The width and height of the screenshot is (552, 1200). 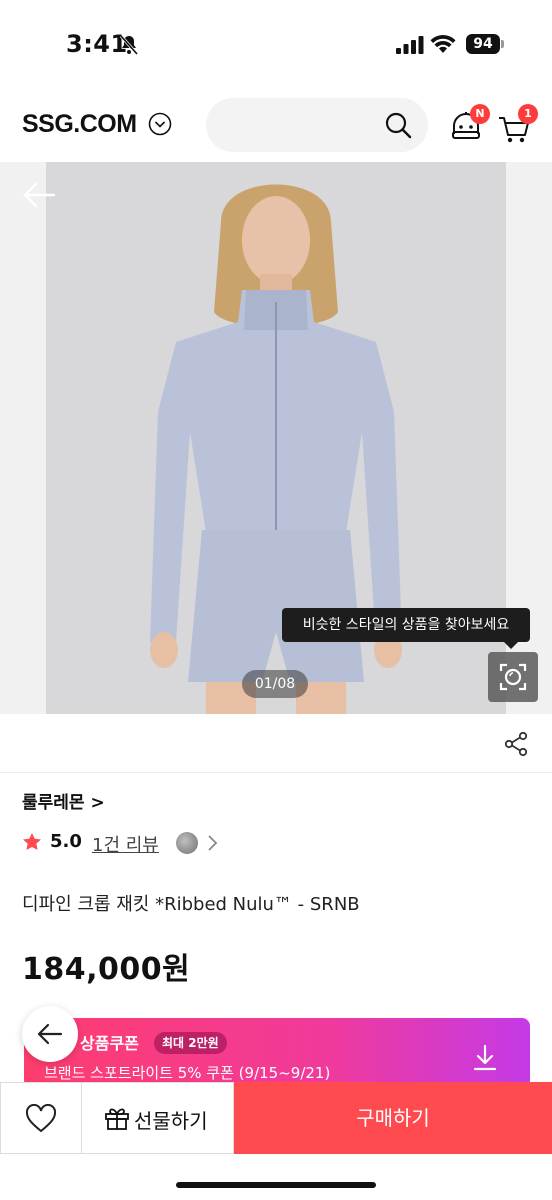 What do you see at coordinates (187, 1073) in the screenshot?
I see `coupon-description: 브랜드 스포트라이트 5% 쿠폰 (9/15~9/21)` at bounding box center [187, 1073].